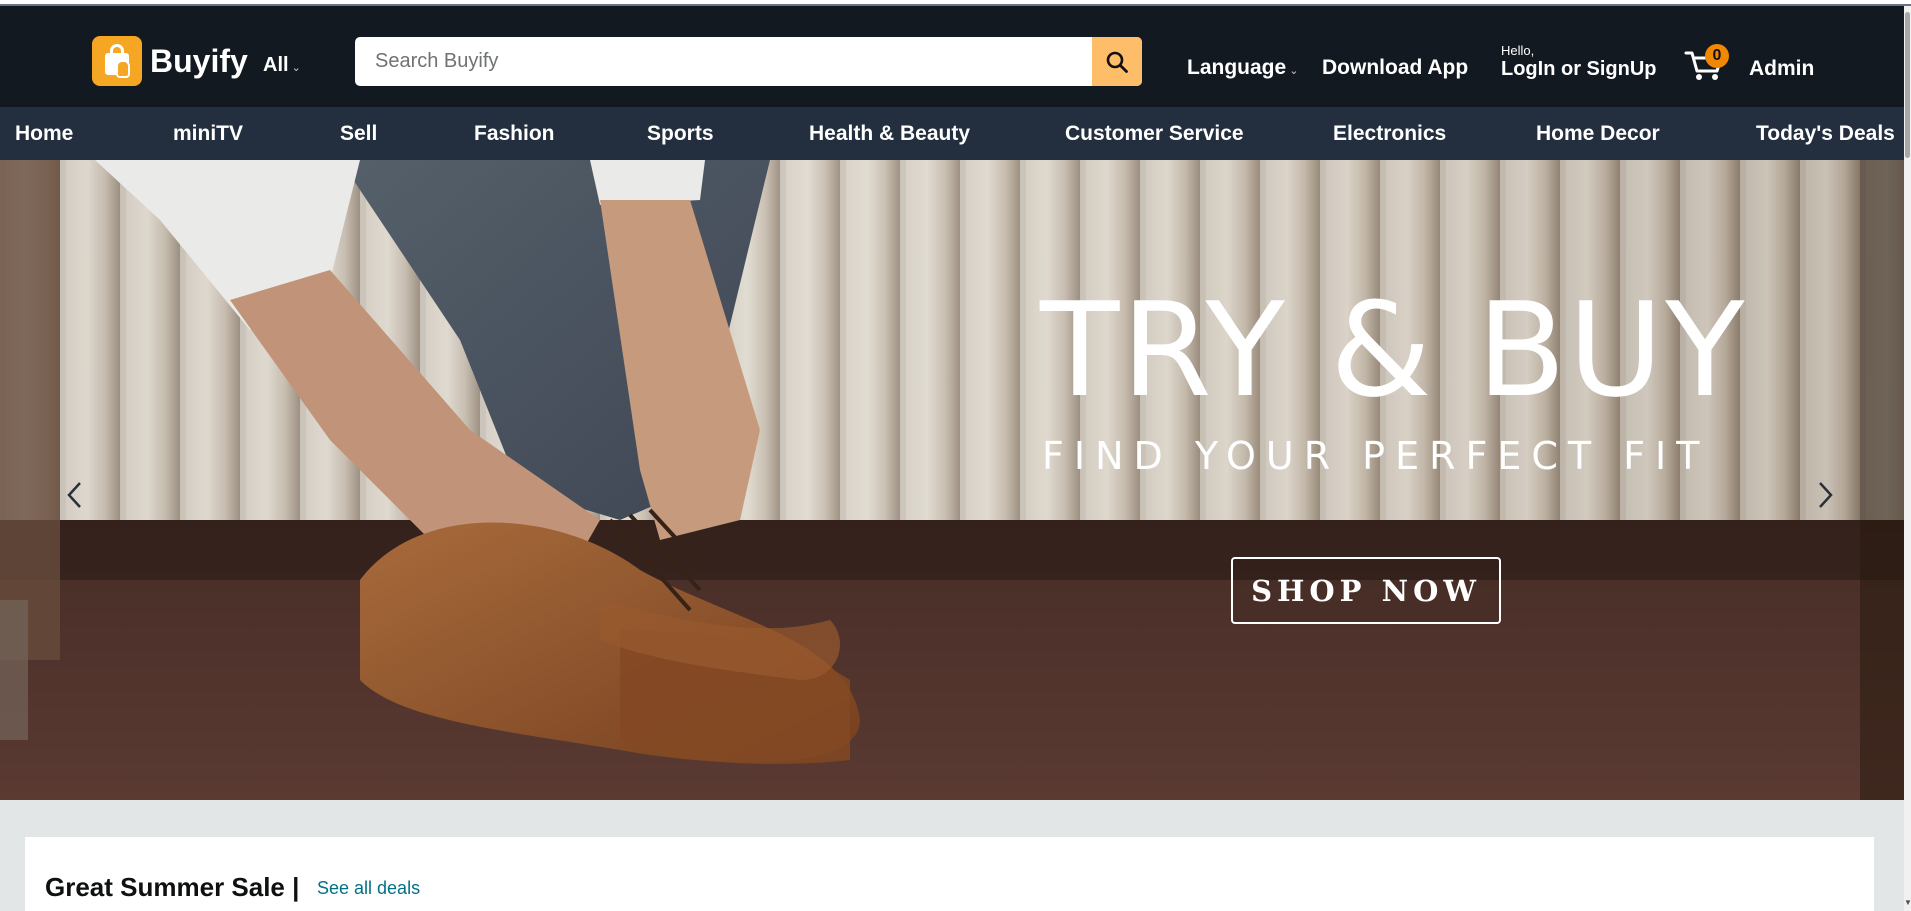 This screenshot has height=911, width=1911. I want to click on admin-link: Admin, so click(1781, 69).